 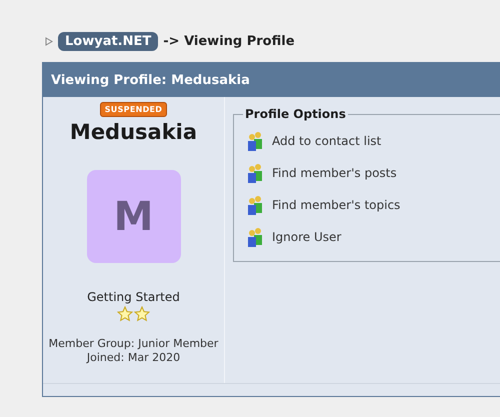 I want to click on option-link: Add to contact list, so click(x=371, y=141).